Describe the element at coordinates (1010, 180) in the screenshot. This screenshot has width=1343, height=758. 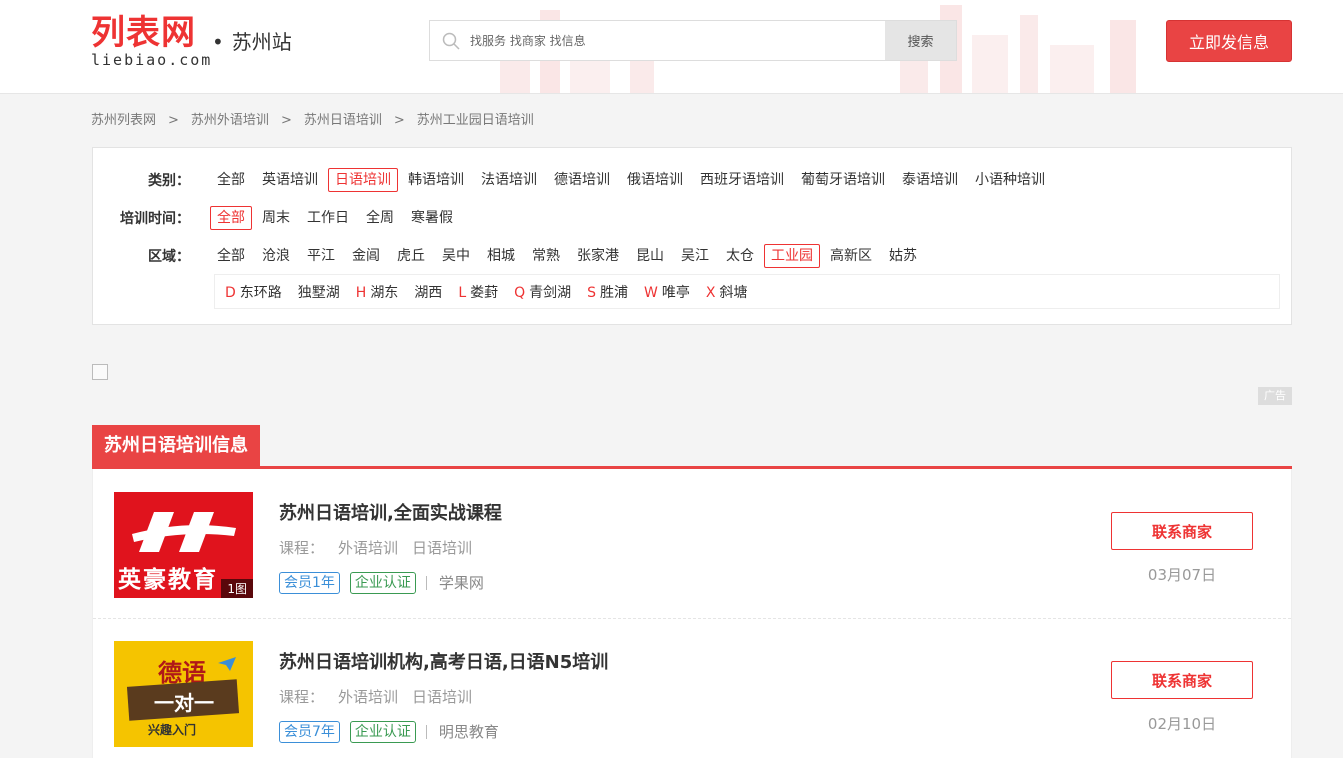
I see `filter-option-category: 小语种培训` at that location.